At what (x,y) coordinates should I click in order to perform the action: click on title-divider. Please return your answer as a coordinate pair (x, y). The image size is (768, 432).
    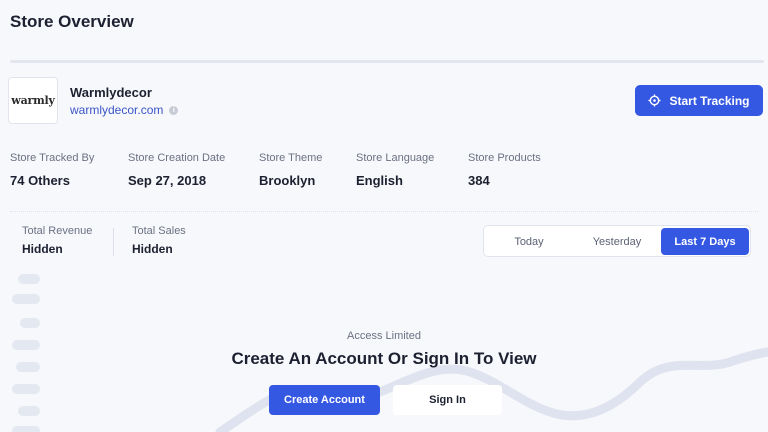
    Looking at the image, I should click on (387, 61).